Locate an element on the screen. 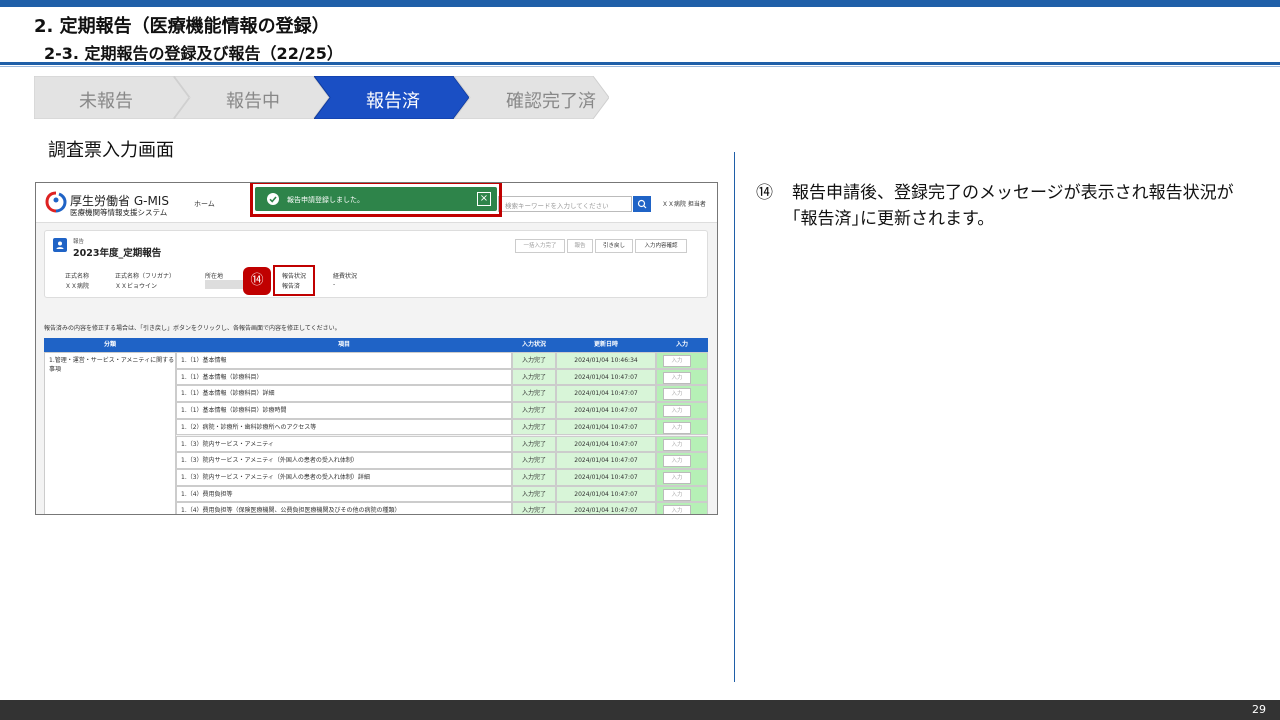  step-3: 報告済 is located at coordinates (391, 97).